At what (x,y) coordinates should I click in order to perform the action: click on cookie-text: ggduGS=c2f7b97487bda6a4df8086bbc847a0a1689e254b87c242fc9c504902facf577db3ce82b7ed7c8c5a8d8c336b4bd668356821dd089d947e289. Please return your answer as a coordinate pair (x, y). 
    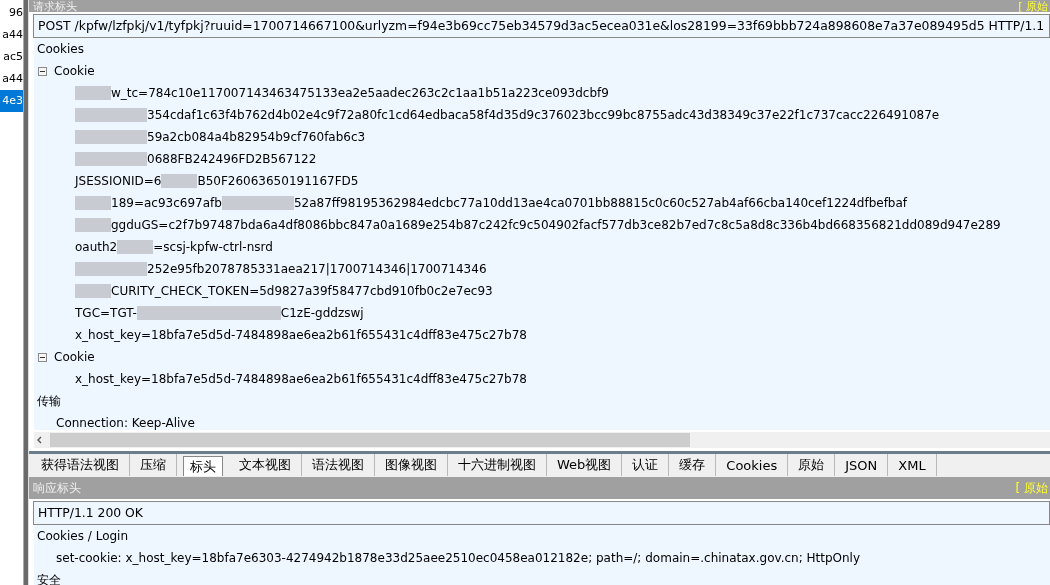
    Looking at the image, I should click on (556, 225).